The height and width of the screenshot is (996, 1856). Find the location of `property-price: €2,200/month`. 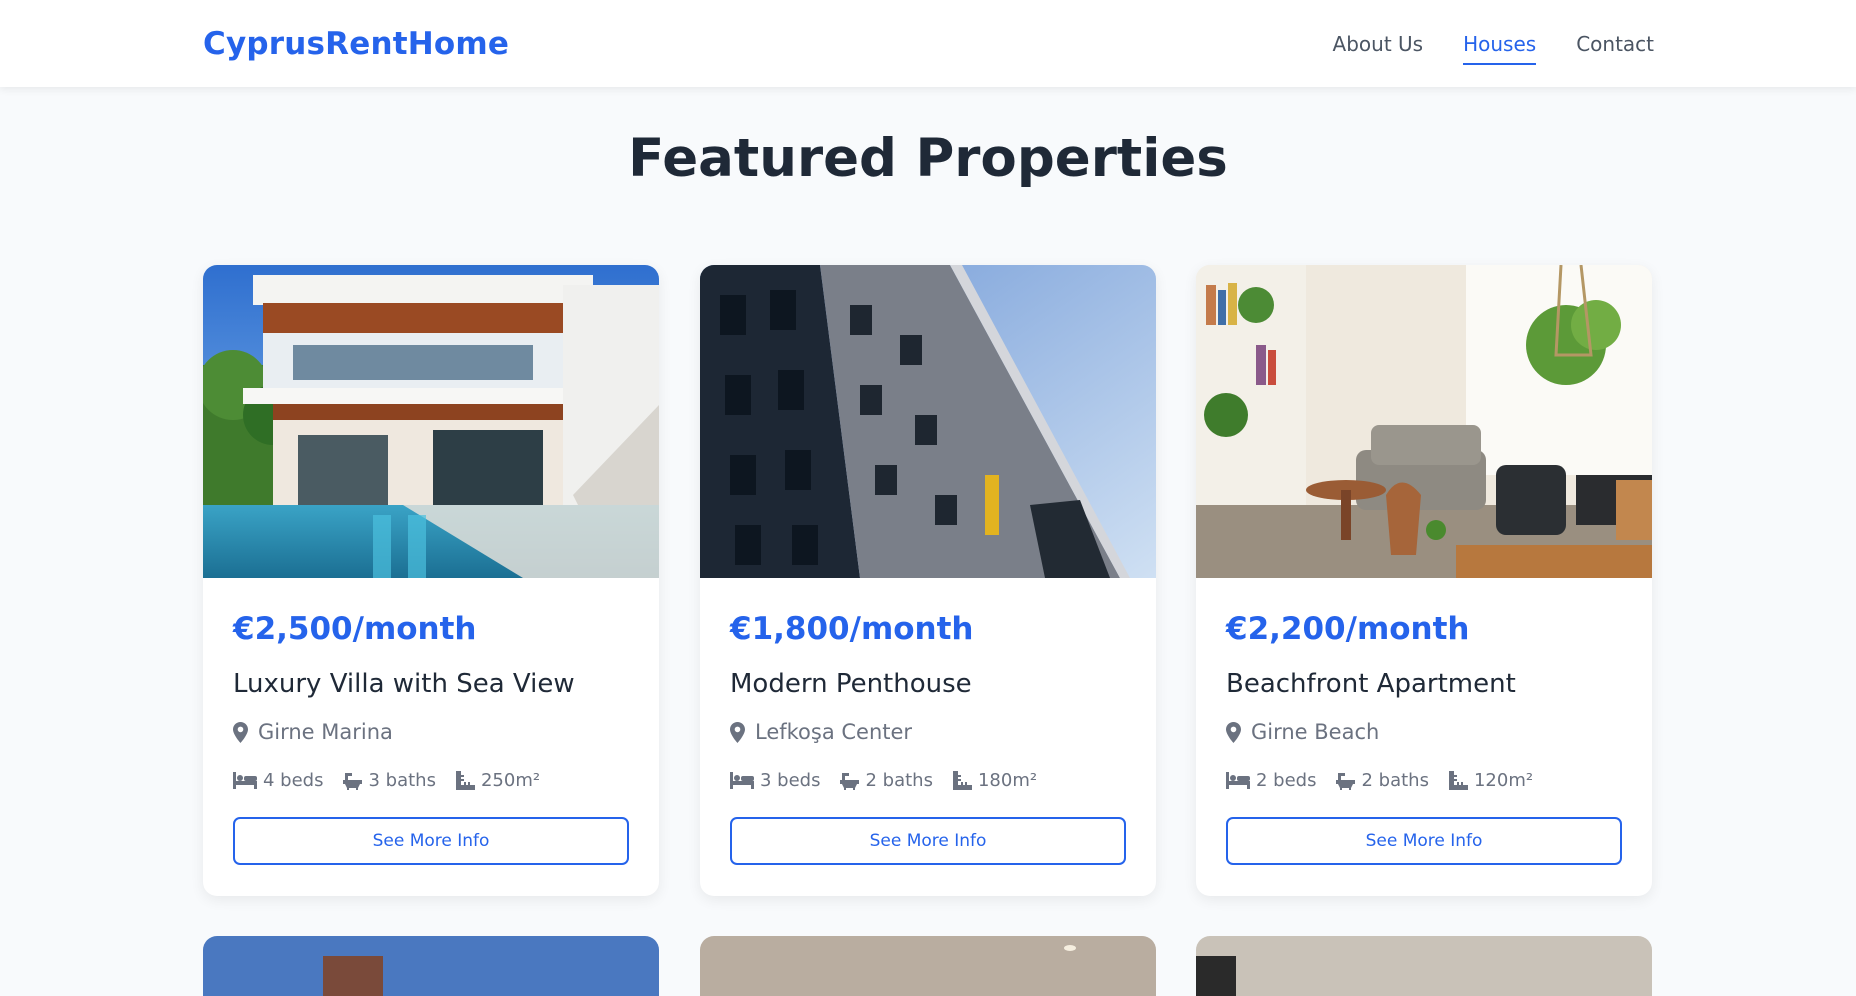

property-price: €2,200/month is located at coordinates (1348, 629).